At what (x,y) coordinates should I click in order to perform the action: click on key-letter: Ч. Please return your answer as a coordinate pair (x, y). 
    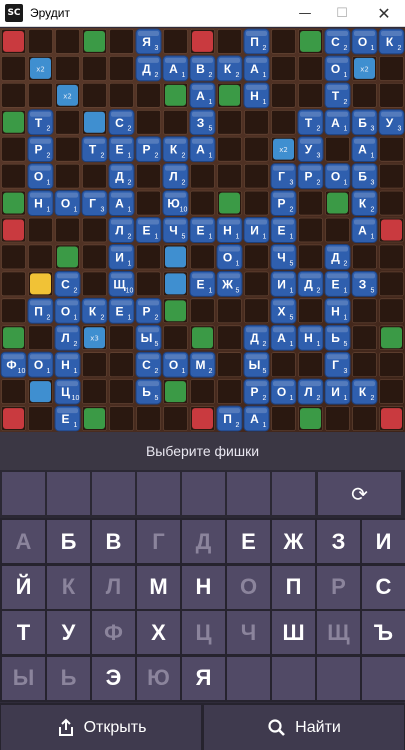
    Looking at the image, I should click on (248, 632).